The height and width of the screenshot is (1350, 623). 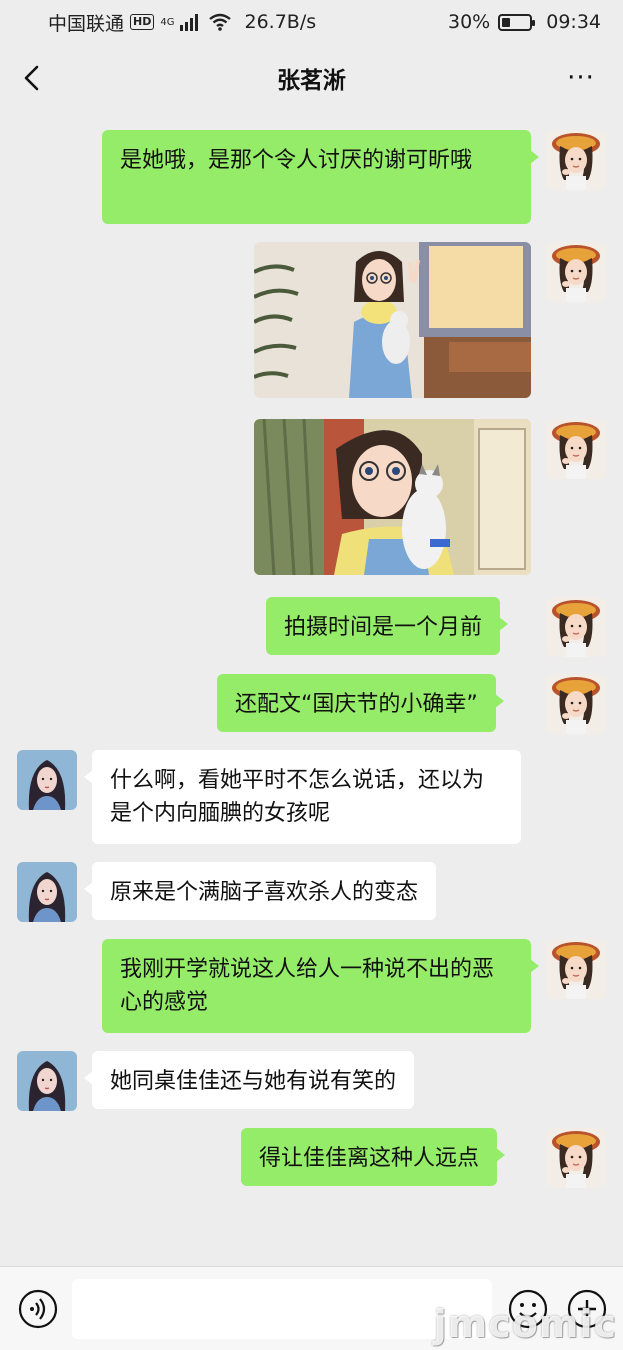 I want to click on wifi-icon, so click(x=220, y=22).